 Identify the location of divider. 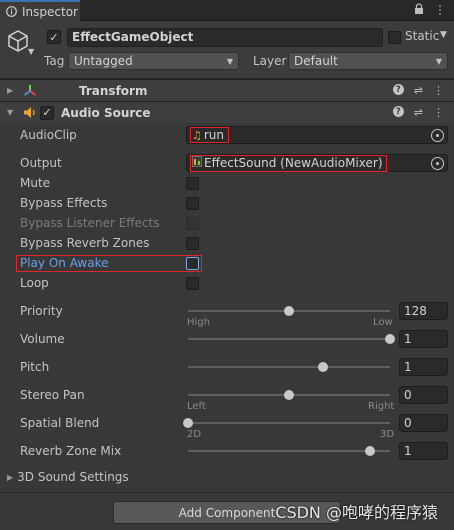
(227, 492).